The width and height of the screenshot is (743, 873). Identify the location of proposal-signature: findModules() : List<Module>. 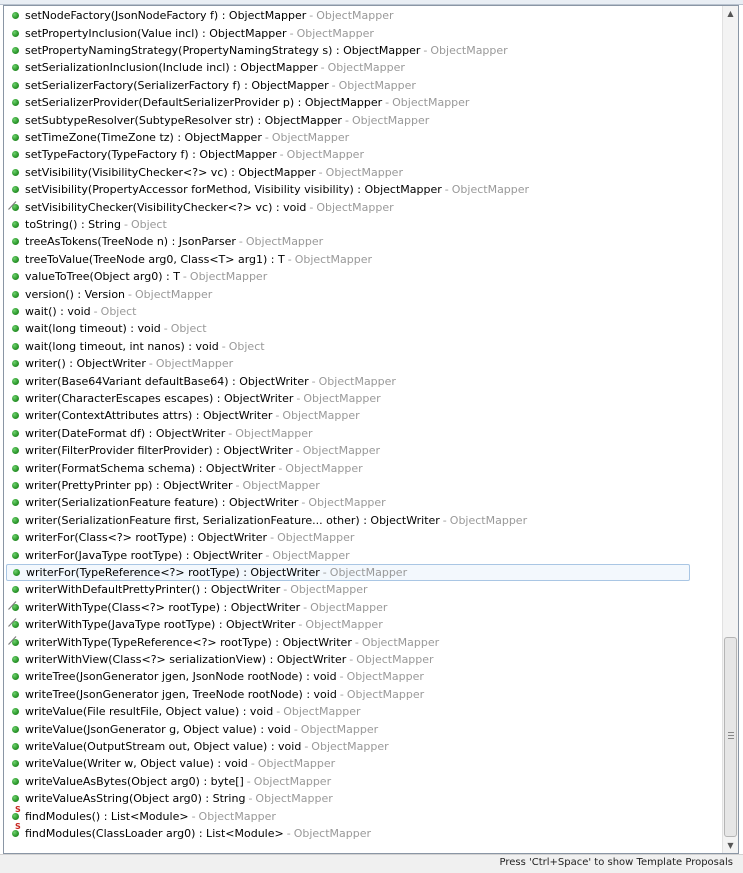
(107, 816).